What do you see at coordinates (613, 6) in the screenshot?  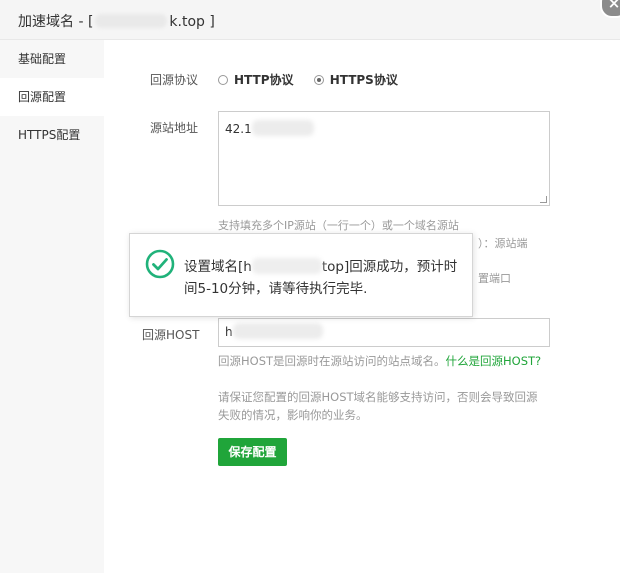 I see `close-icon: ×` at bounding box center [613, 6].